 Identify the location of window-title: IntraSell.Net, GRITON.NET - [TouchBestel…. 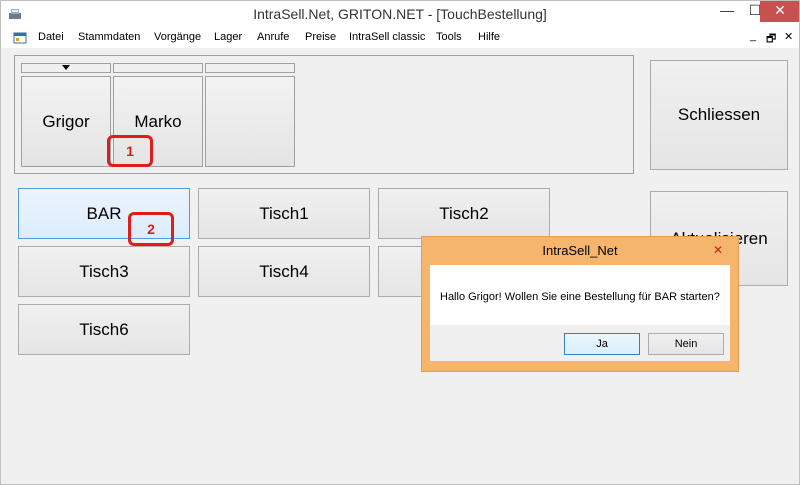
(400, 14).